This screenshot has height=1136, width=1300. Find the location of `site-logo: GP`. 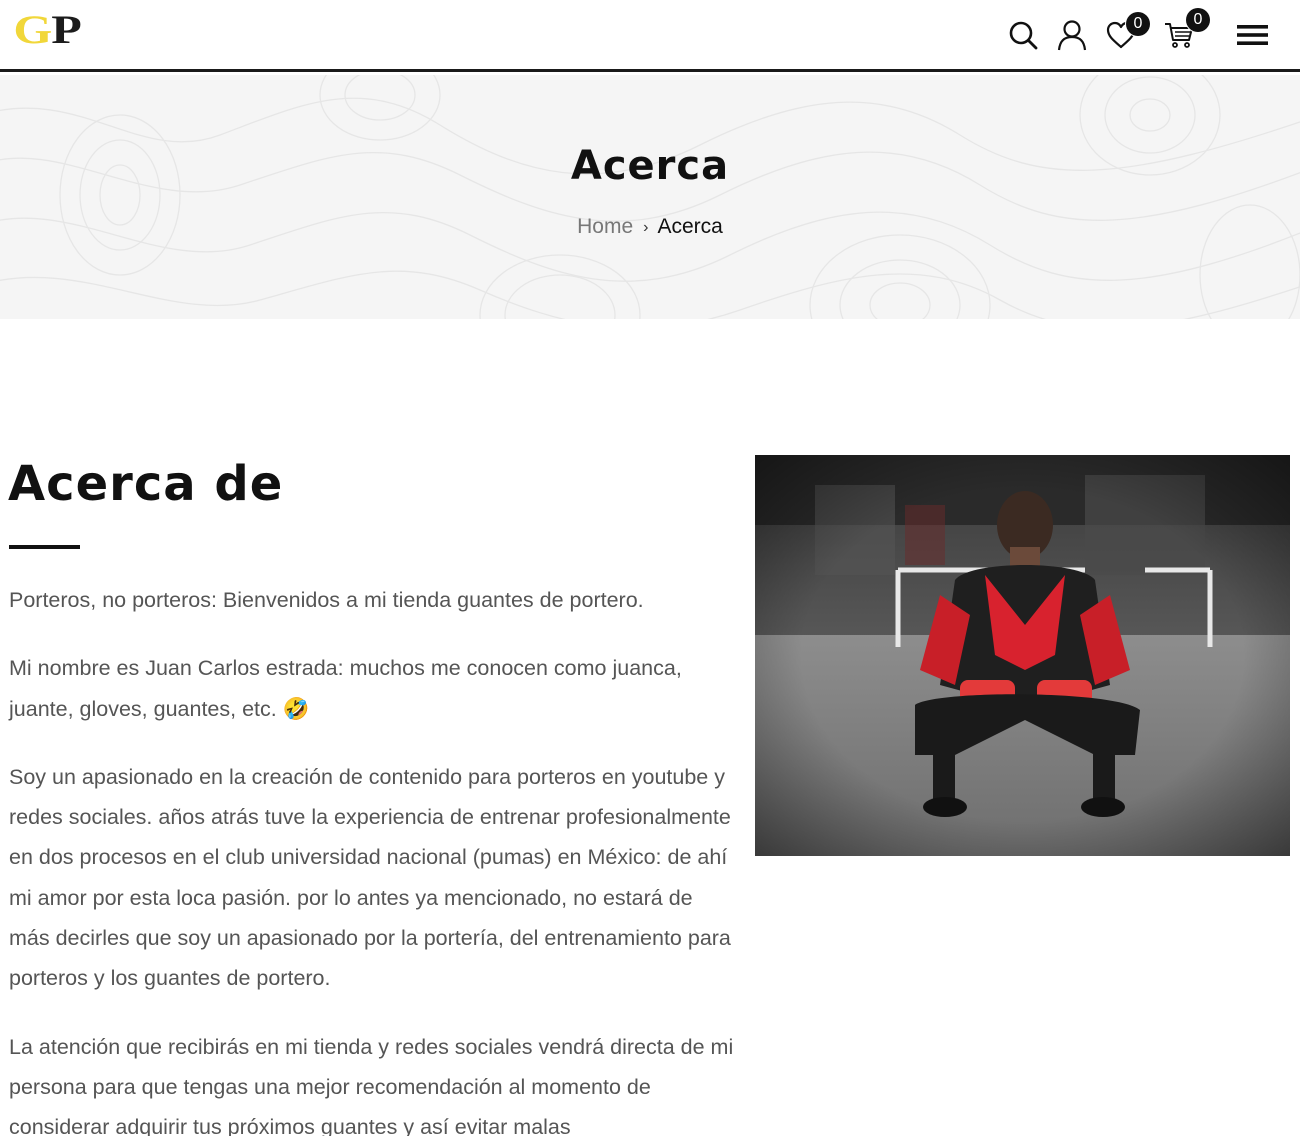

site-logo: GP is located at coordinates (47, 30).